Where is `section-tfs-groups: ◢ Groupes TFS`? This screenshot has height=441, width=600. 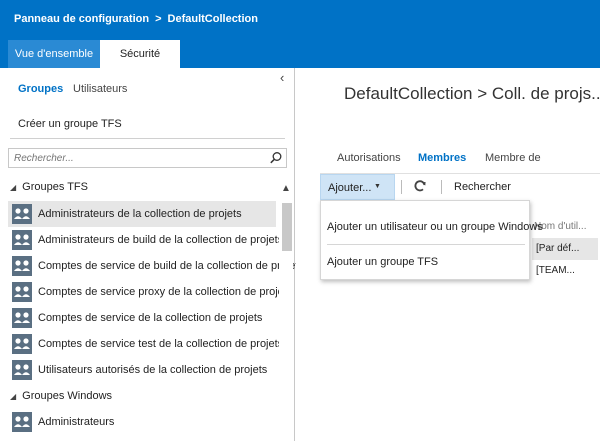
section-tfs-groups: ◢ Groupes TFS is located at coordinates (49, 187).